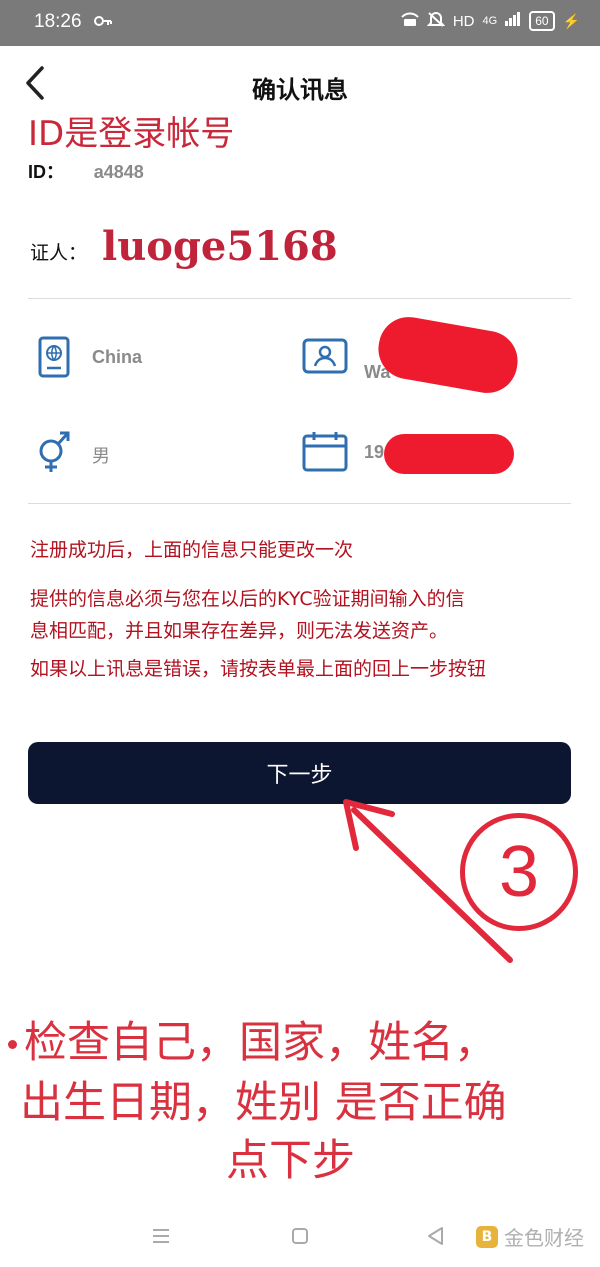  I want to click on home-icon, so click(300, 1236).